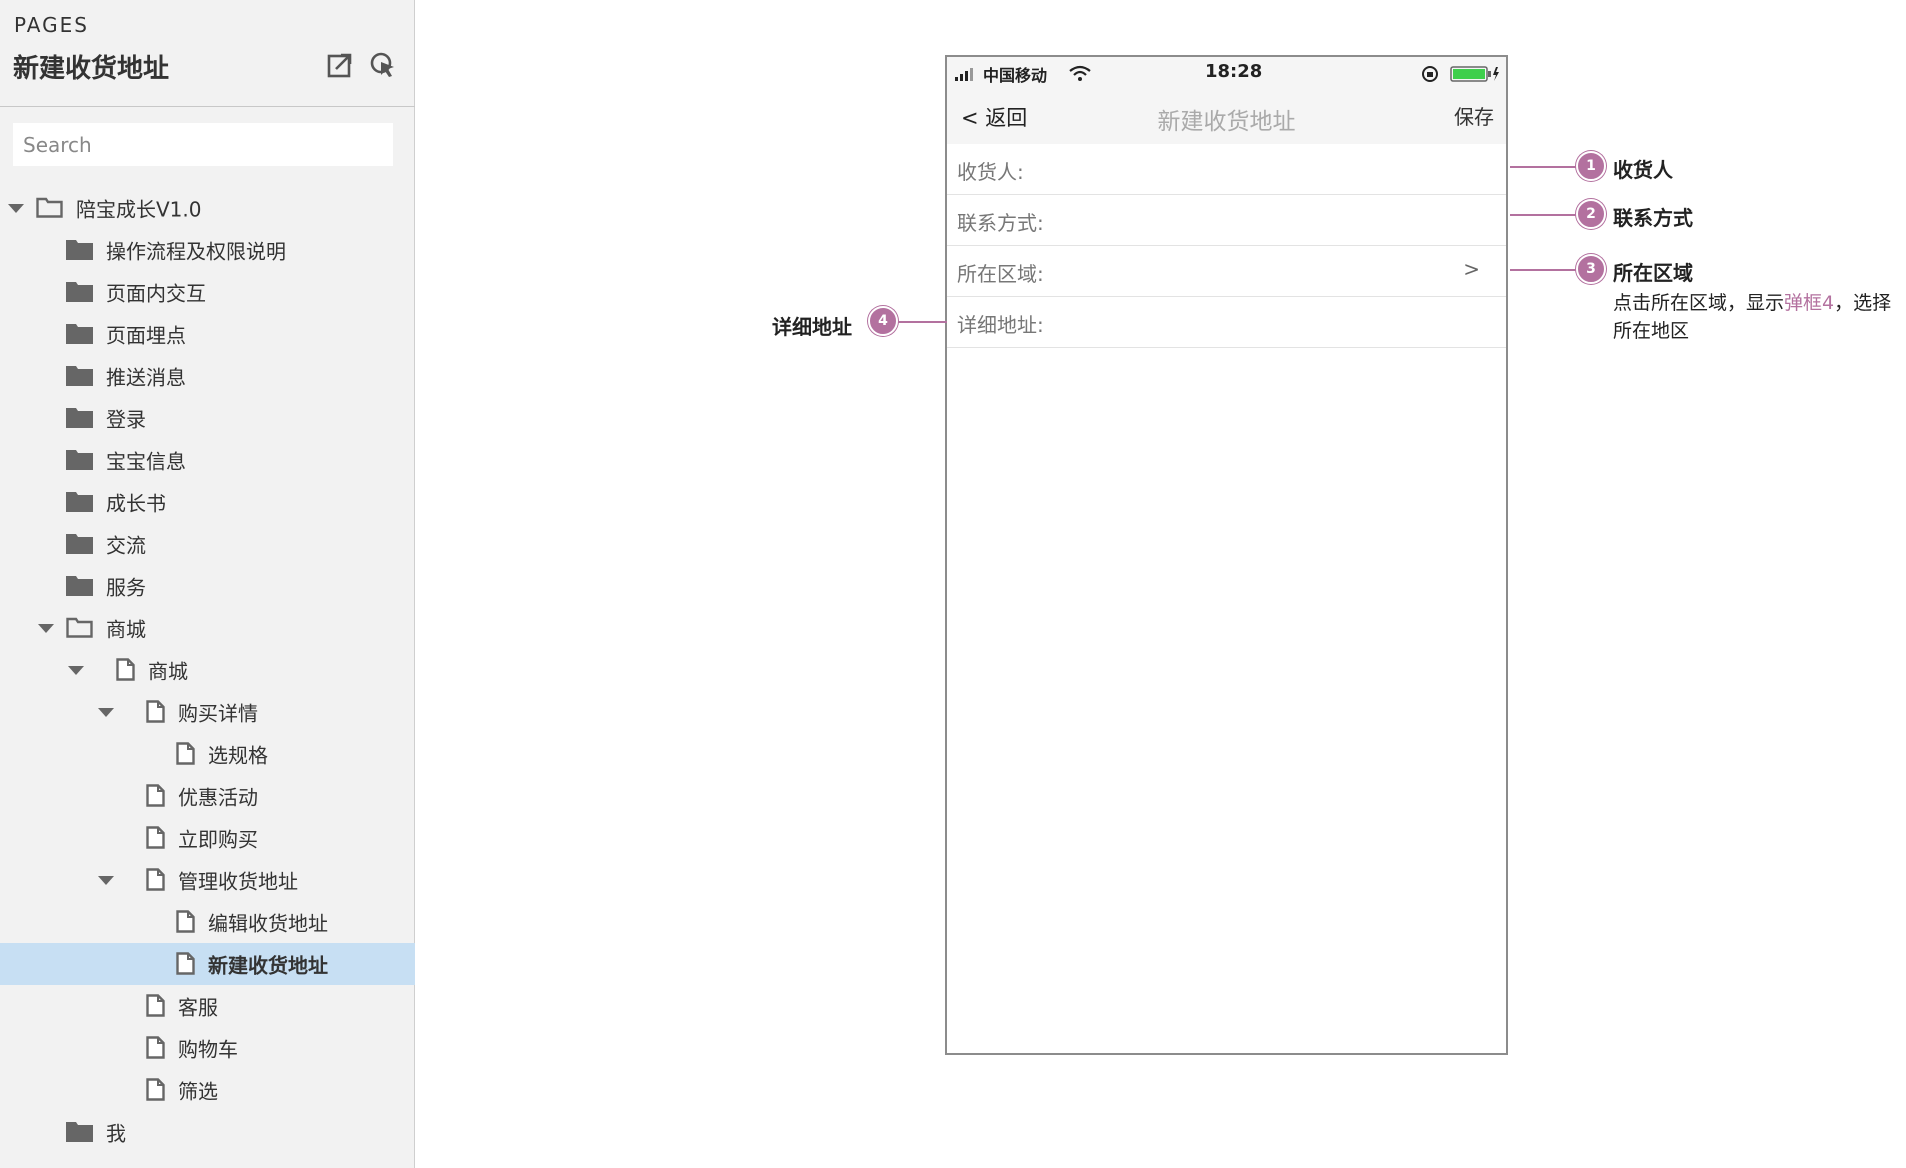 The height and width of the screenshot is (1168, 1906). What do you see at coordinates (207, 460) in the screenshot?
I see `tree-item: 宝宝信息` at bounding box center [207, 460].